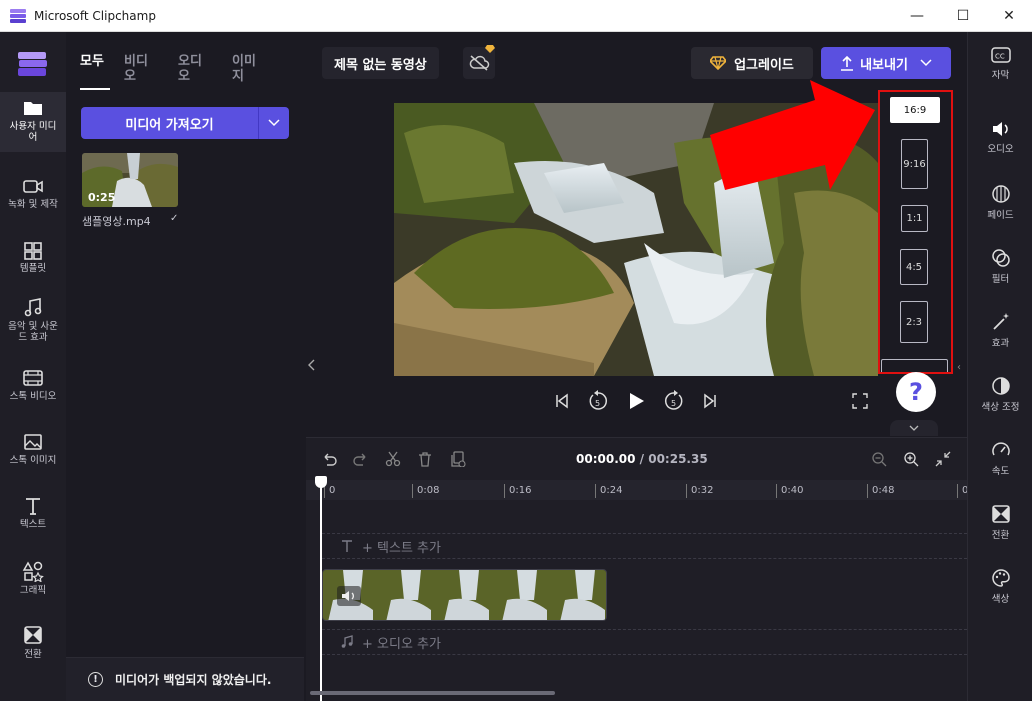 The image size is (1032, 701). I want to click on redo-button, so click(361, 459).